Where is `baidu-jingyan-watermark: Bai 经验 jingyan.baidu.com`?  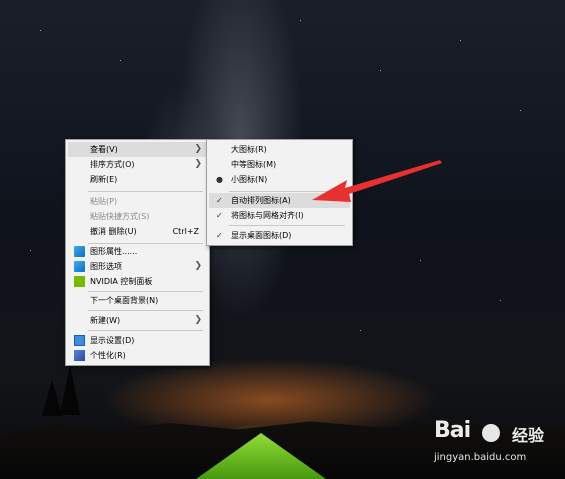 baidu-jingyan-watermark: Bai 经验 jingyan.baidu.com is located at coordinates (489, 440).